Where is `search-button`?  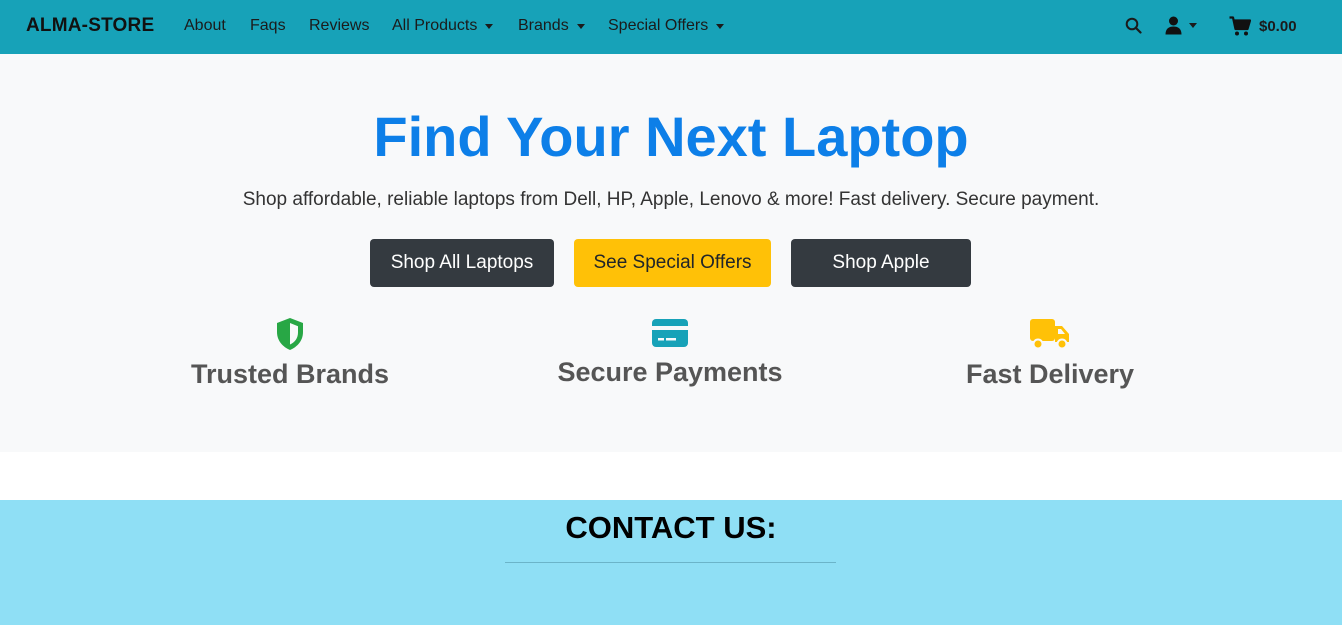 search-button is located at coordinates (1133, 25).